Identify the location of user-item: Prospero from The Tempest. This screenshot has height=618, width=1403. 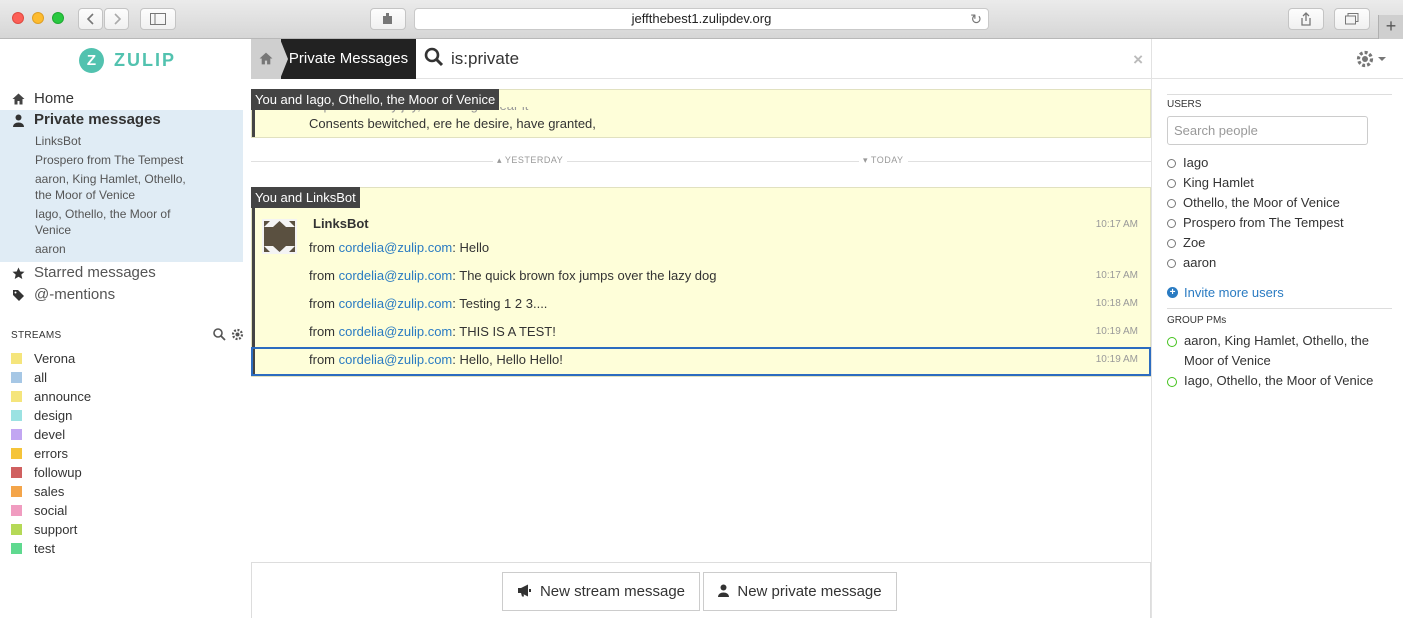
(1255, 222).